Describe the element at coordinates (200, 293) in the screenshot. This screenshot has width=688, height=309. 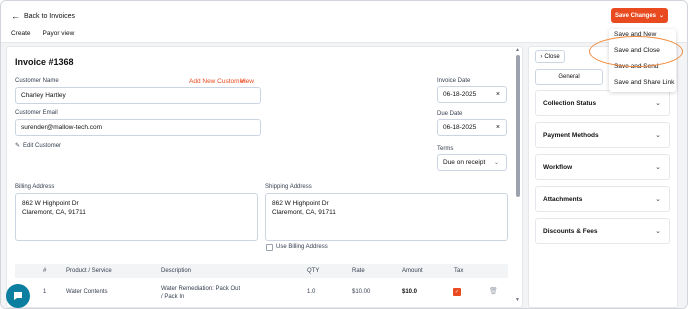
I see `row-description: Water Remediation: Pack Out / Pack In` at that location.